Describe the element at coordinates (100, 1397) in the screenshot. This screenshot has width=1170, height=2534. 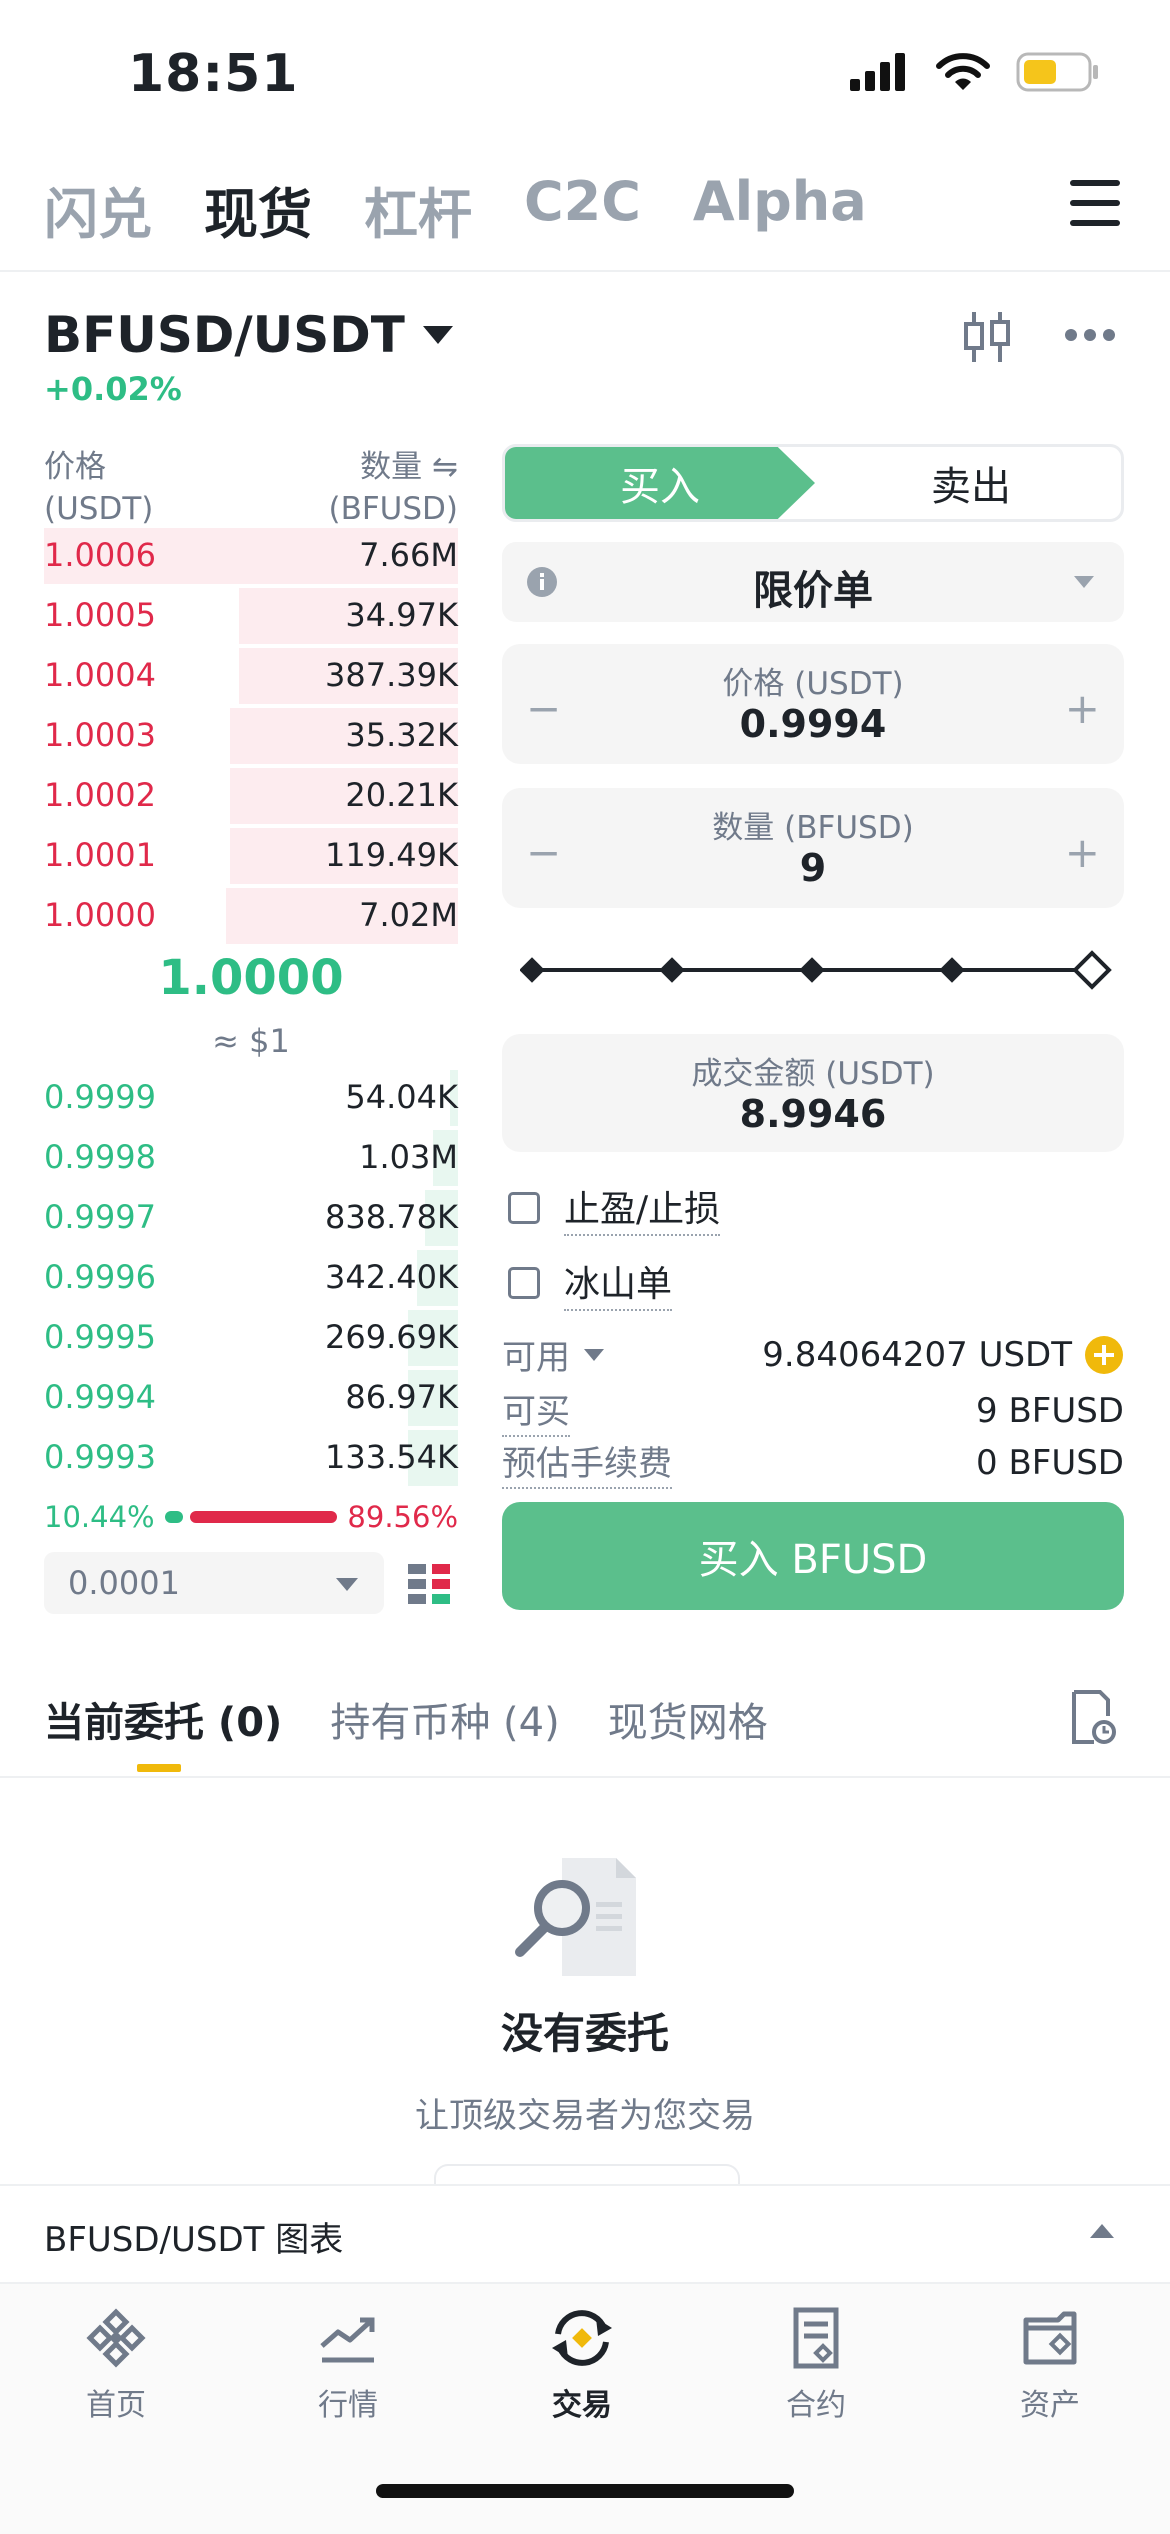
I see `bid-price: 0.9994` at that location.